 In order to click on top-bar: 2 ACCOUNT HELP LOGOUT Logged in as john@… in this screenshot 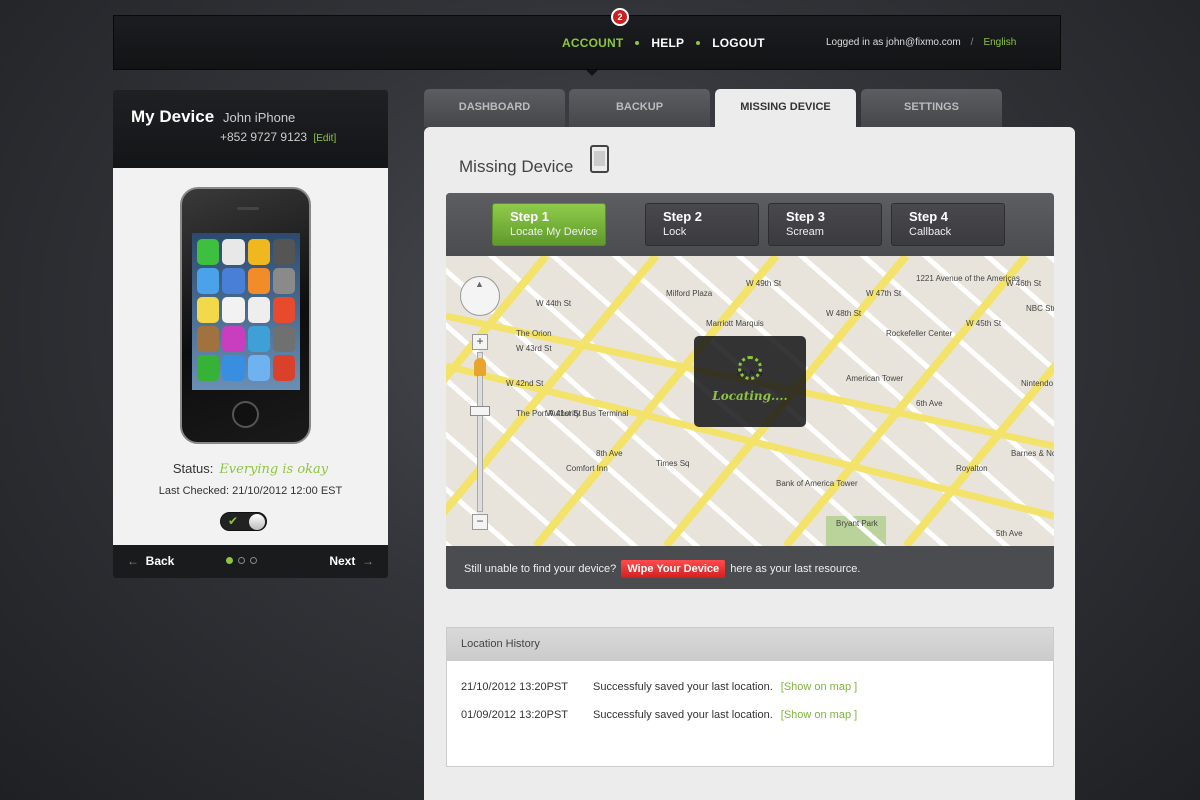, I will do `click(587, 42)`.